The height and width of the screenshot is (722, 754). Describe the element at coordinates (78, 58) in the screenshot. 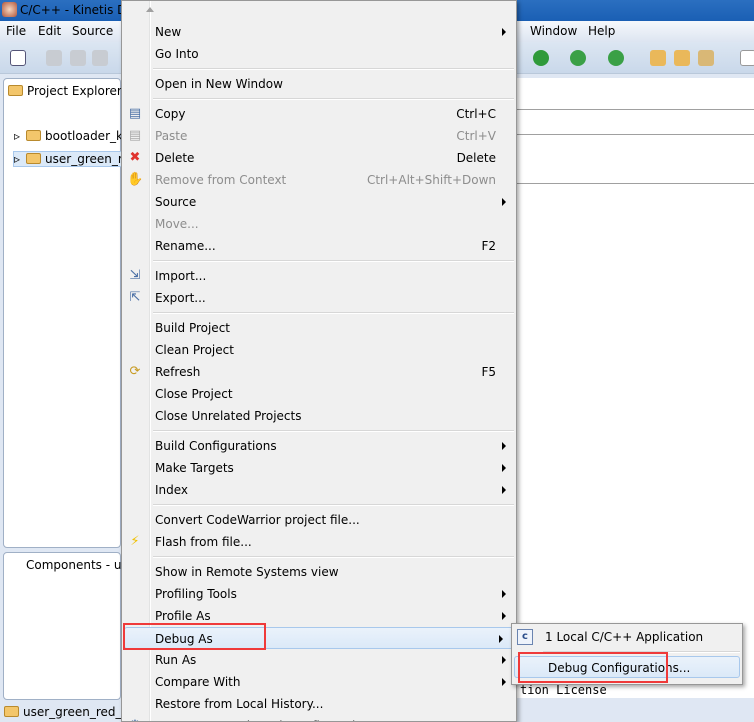

I see `save-all-icon` at that location.